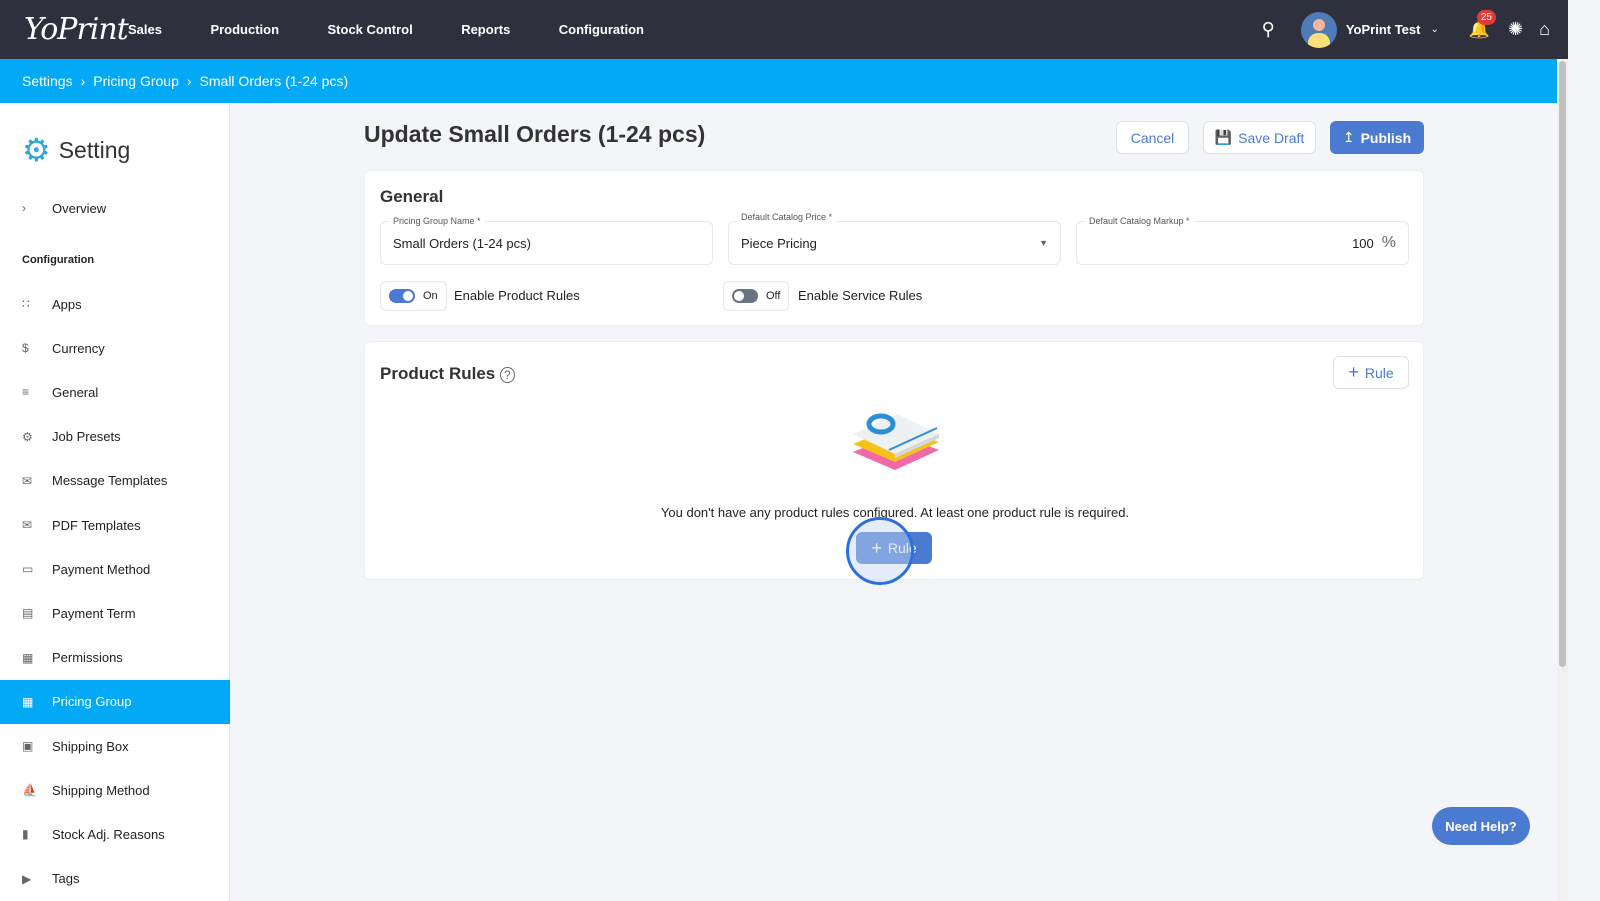 The image size is (1600, 901). What do you see at coordinates (1371, 372) in the screenshot?
I see `add-rule-button: + Rule` at bounding box center [1371, 372].